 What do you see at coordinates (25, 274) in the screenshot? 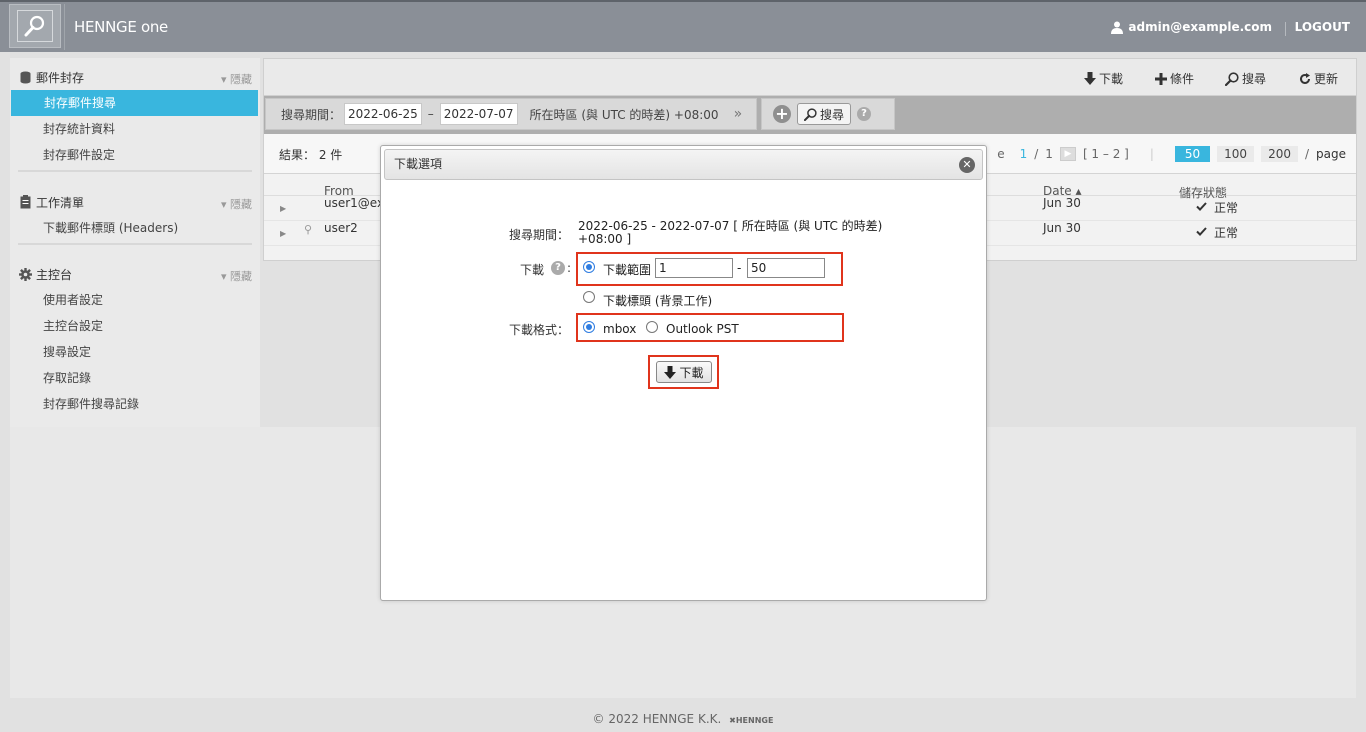
I see `gear-icon` at bounding box center [25, 274].